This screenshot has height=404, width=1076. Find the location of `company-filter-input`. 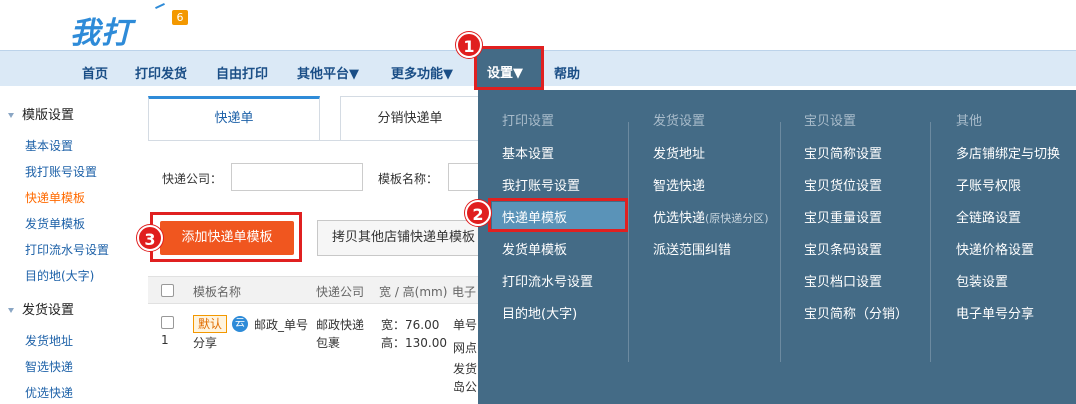

company-filter-input is located at coordinates (297, 177).